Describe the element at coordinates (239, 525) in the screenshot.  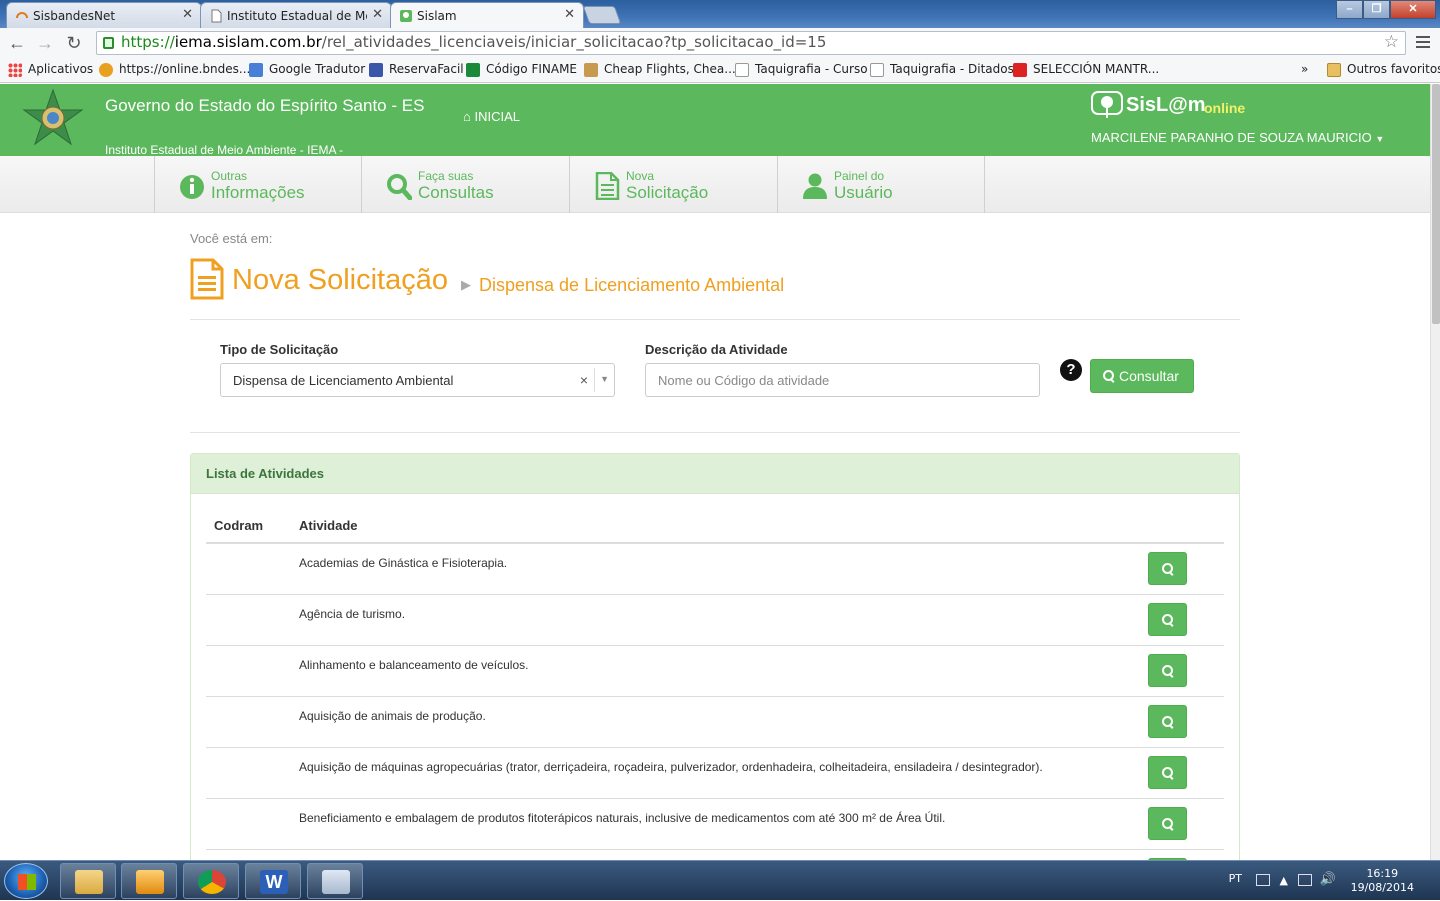
I see `column-header-codram: Codram` at that location.